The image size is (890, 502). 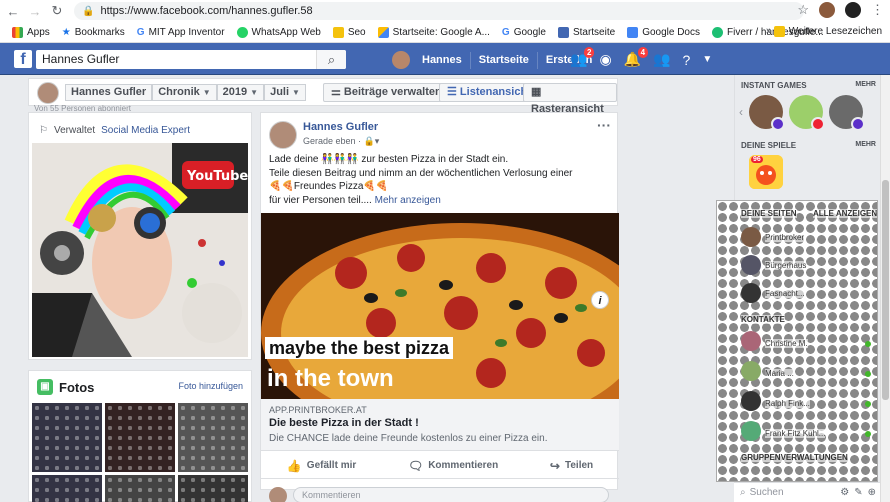 What do you see at coordinates (93, 32) in the screenshot?
I see `bookmark-bookmarks: ★ Bookmarks` at bounding box center [93, 32].